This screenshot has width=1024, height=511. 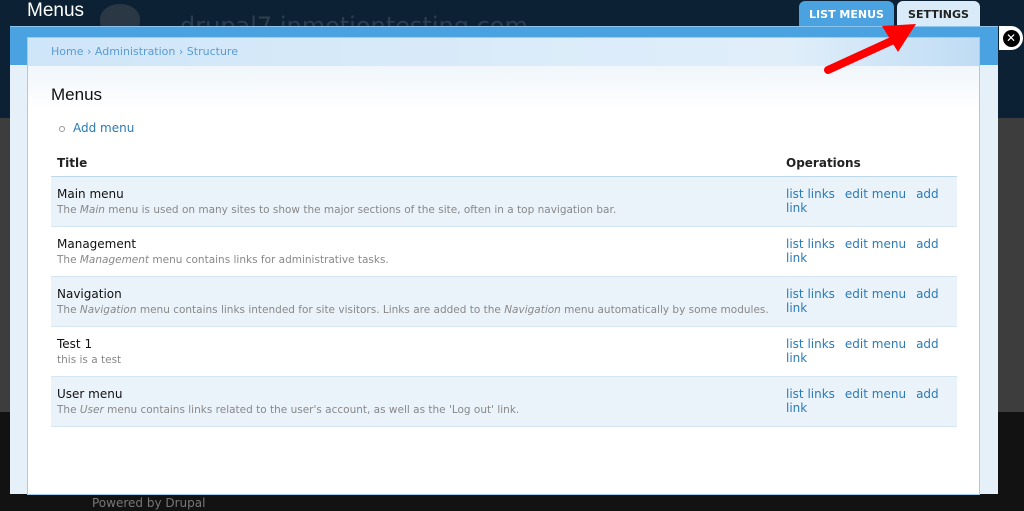 I want to click on menu-name: User menu, so click(x=90, y=393).